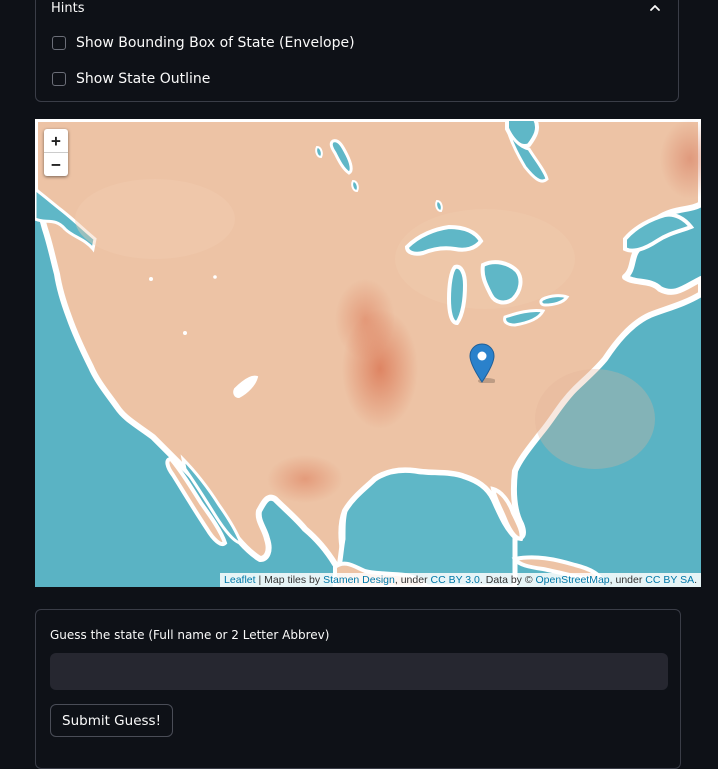 The image size is (718, 769). What do you see at coordinates (240, 580) in the screenshot?
I see `leaflet-link: Leaflet` at bounding box center [240, 580].